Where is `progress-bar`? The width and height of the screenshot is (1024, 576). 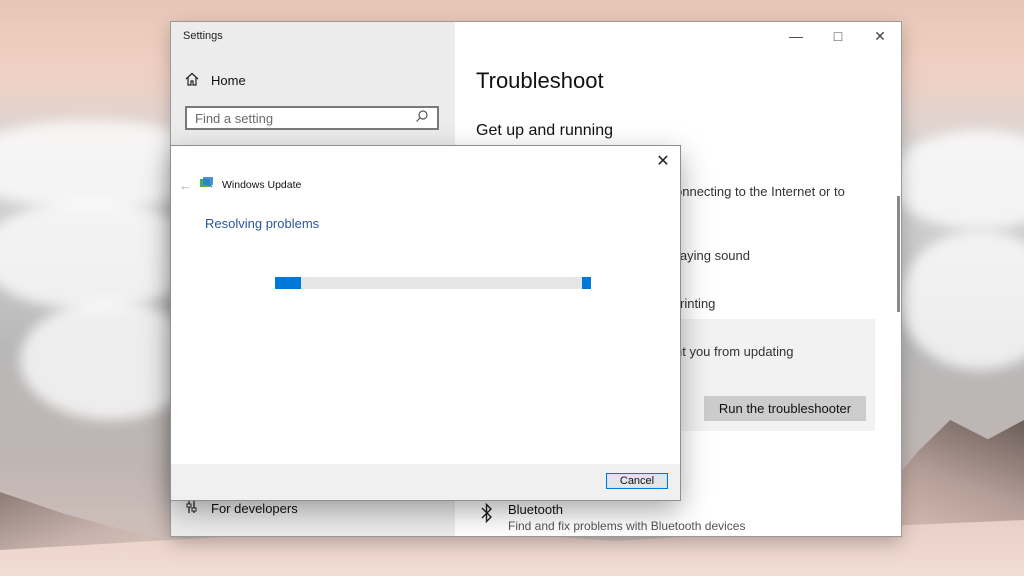 progress-bar is located at coordinates (433, 283).